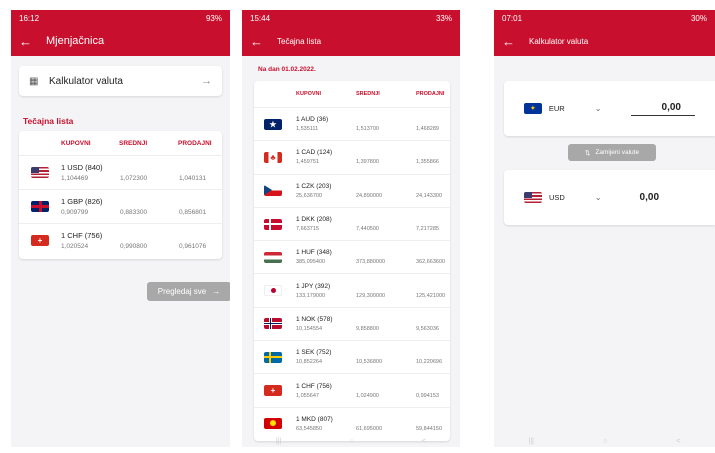 The image size is (715, 453). Describe the element at coordinates (367, 229) in the screenshot. I see `mid-rate: 7,440500` at that location.